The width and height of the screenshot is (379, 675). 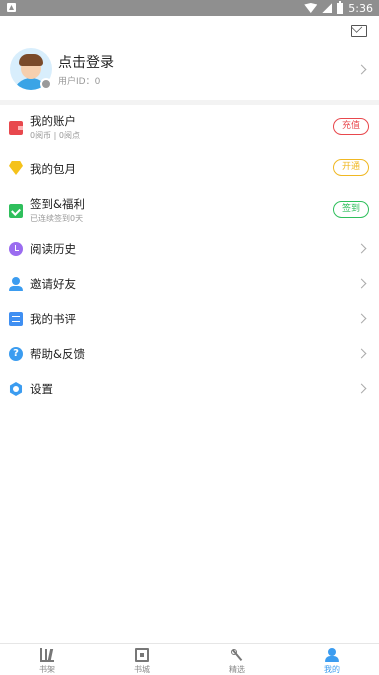 What do you see at coordinates (11, 7) in the screenshot?
I see `notification-icon` at bounding box center [11, 7].